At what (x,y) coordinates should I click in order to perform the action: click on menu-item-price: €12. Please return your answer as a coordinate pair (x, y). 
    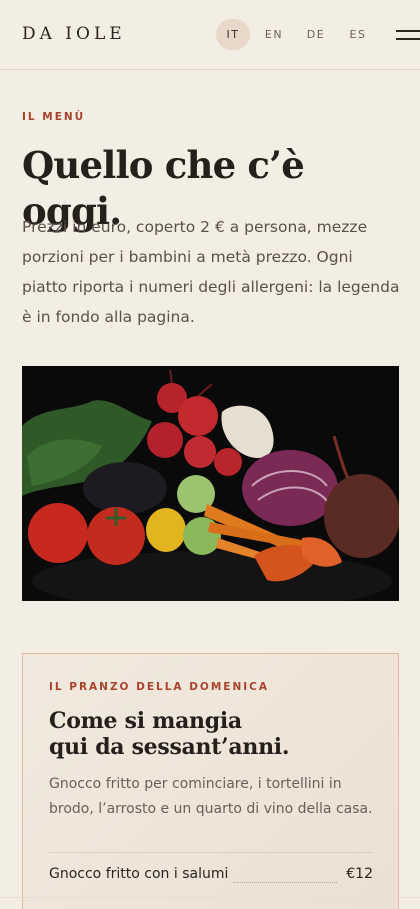
    Looking at the image, I should click on (359, 874).